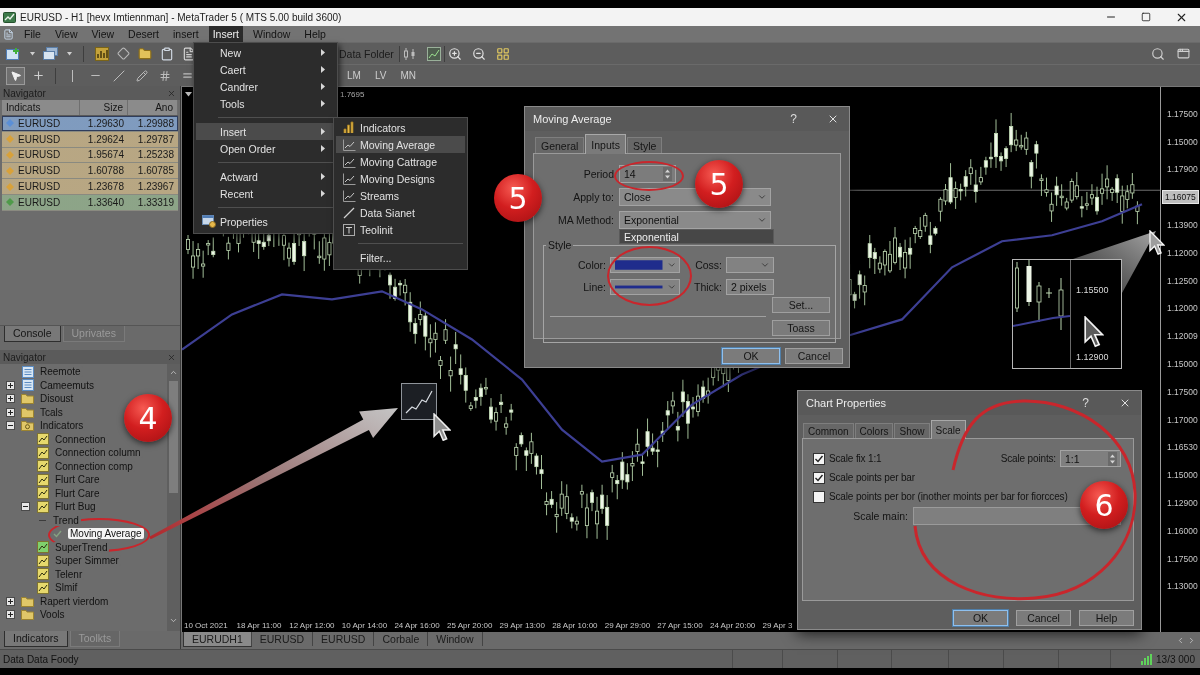 The image size is (1200, 675). What do you see at coordinates (1182, 558) in the screenshot?
I see `price-label: 1.17500` at bounding box center [1182, 558].